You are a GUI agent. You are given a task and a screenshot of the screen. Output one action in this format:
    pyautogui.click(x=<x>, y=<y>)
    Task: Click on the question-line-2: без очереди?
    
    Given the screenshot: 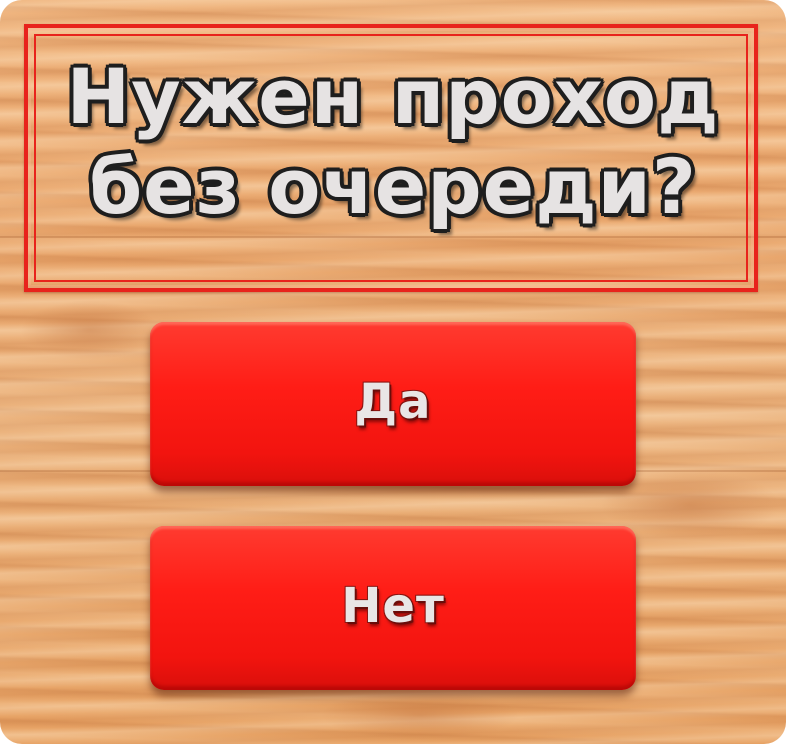 What is the action you would take?
    pyautogui.click(x=393, y=187)
    